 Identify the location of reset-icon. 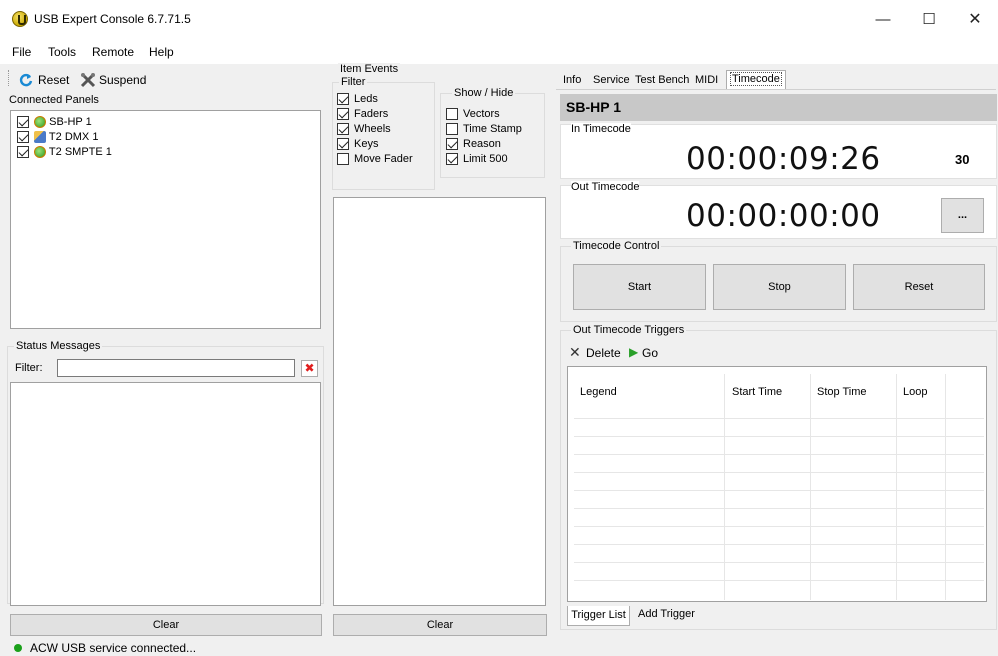
(26, 80).